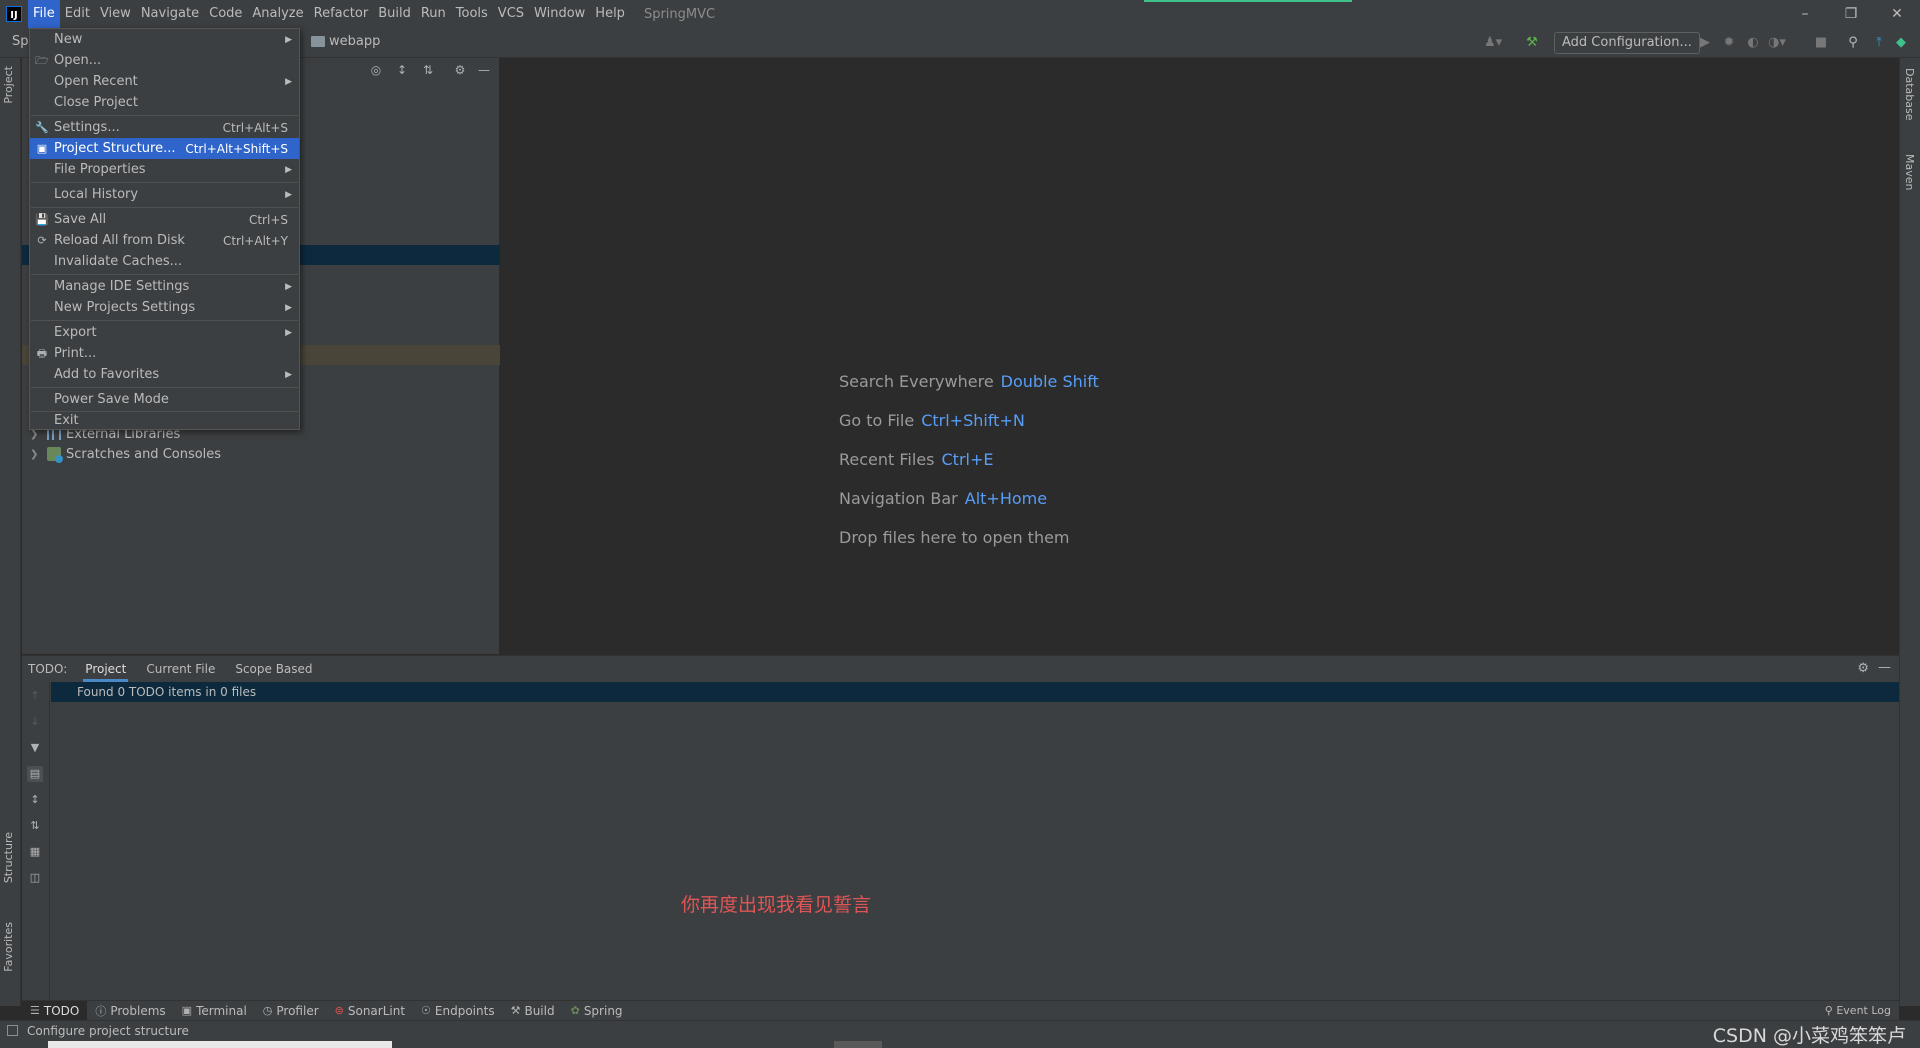 Image resolution: width=1920 pixels, height=1048 pixels. I want to click on locate-icon: ◎, so click(376, 70).